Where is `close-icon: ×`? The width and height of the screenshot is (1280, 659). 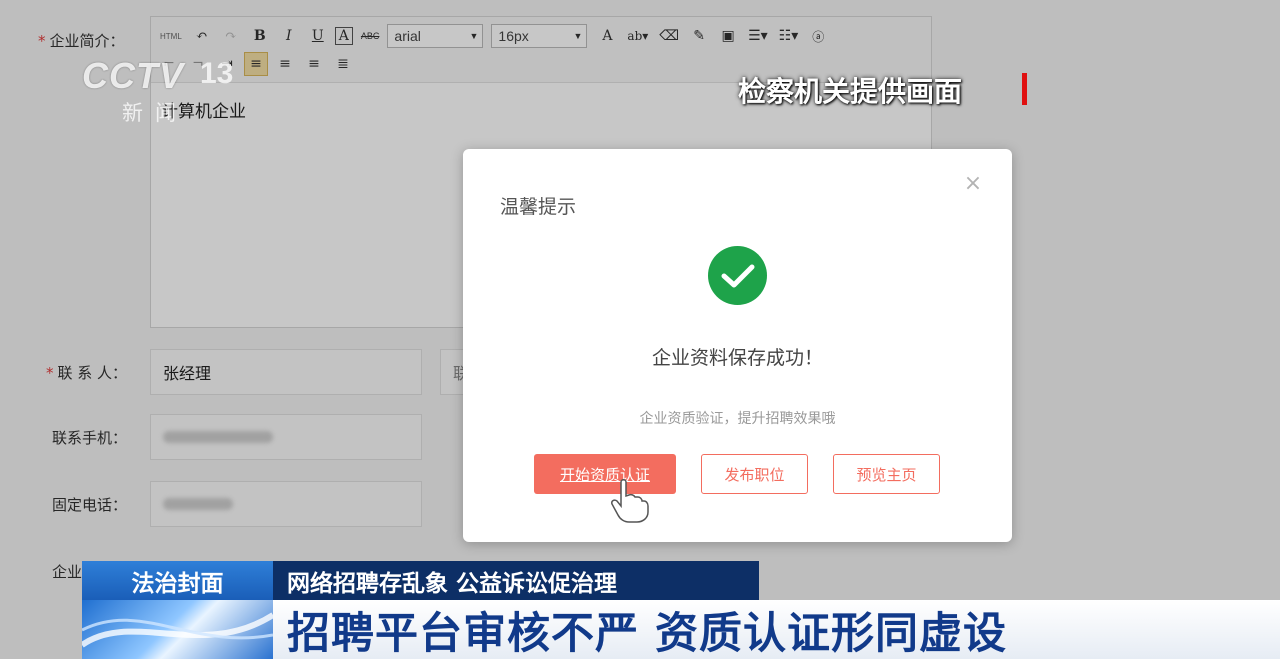 close-icon: × is located at coordinates (973, 183).